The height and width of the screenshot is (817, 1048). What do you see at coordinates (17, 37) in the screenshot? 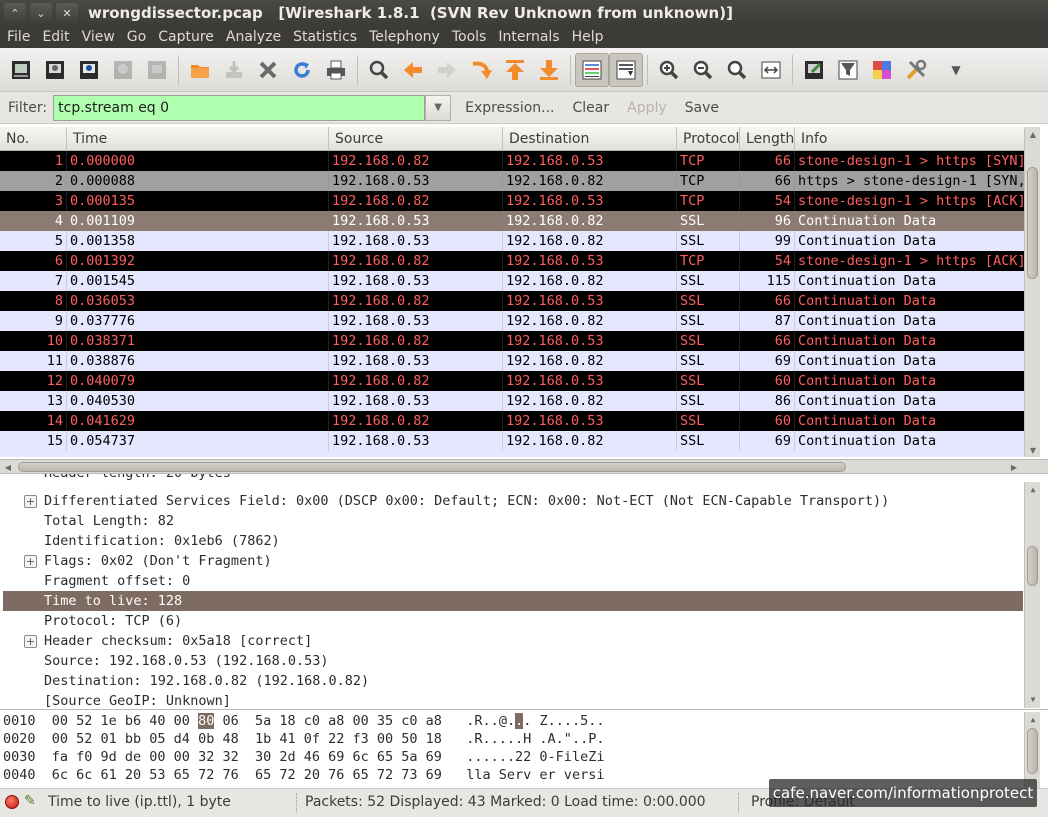
I see `menu-file: File` at bounding box center [17, 37].